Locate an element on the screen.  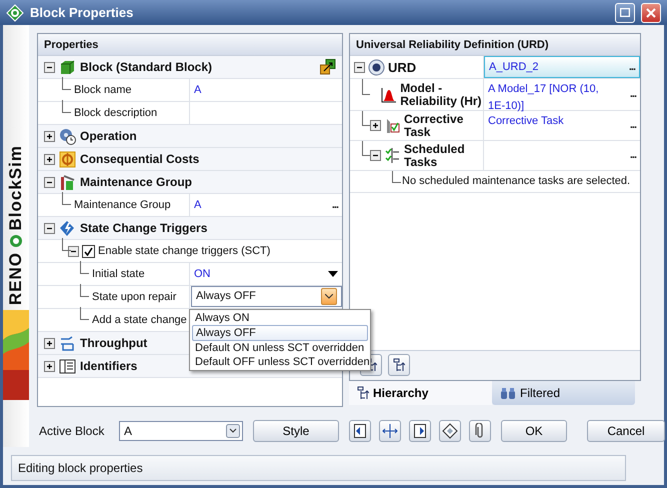
dropdown-arrow-icon is located at coordinates (333, 274).